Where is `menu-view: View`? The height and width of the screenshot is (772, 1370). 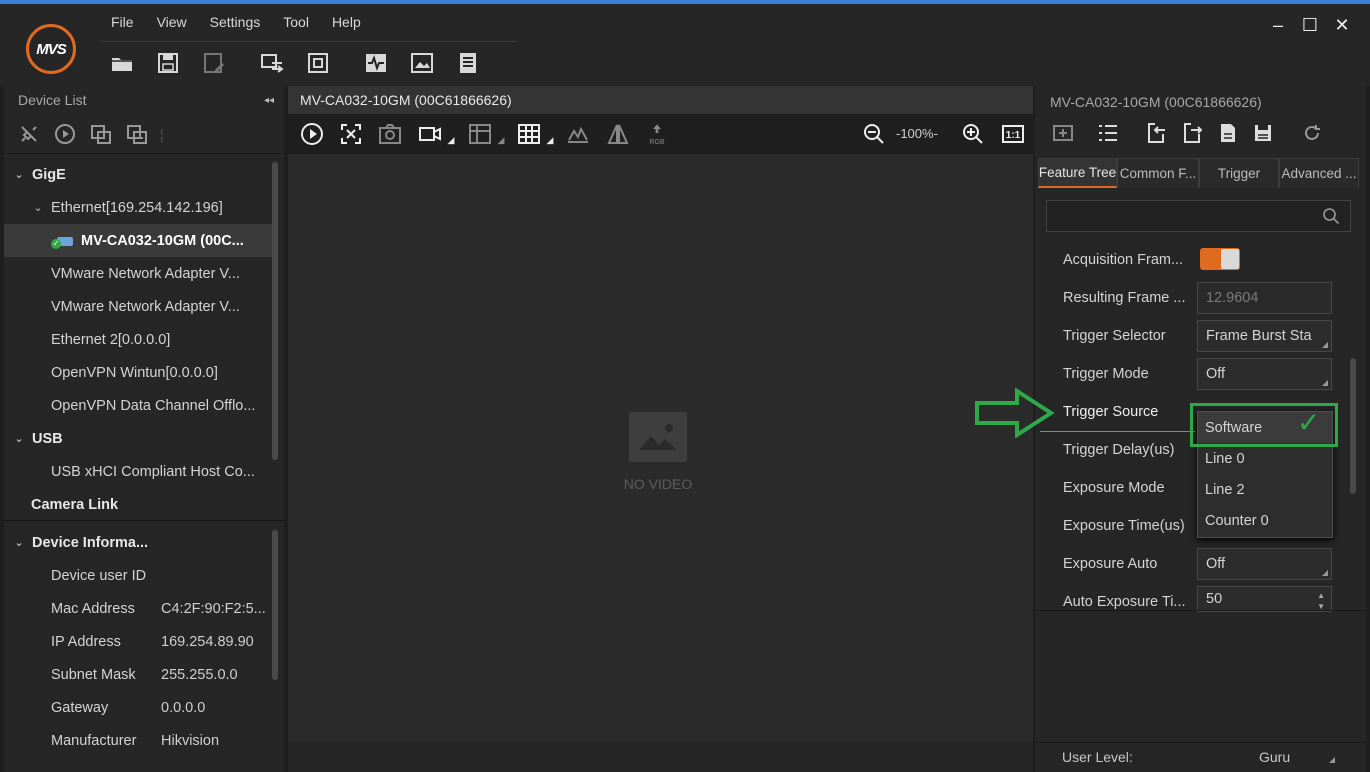 menu-view: View is located at coordinates (176, 24).